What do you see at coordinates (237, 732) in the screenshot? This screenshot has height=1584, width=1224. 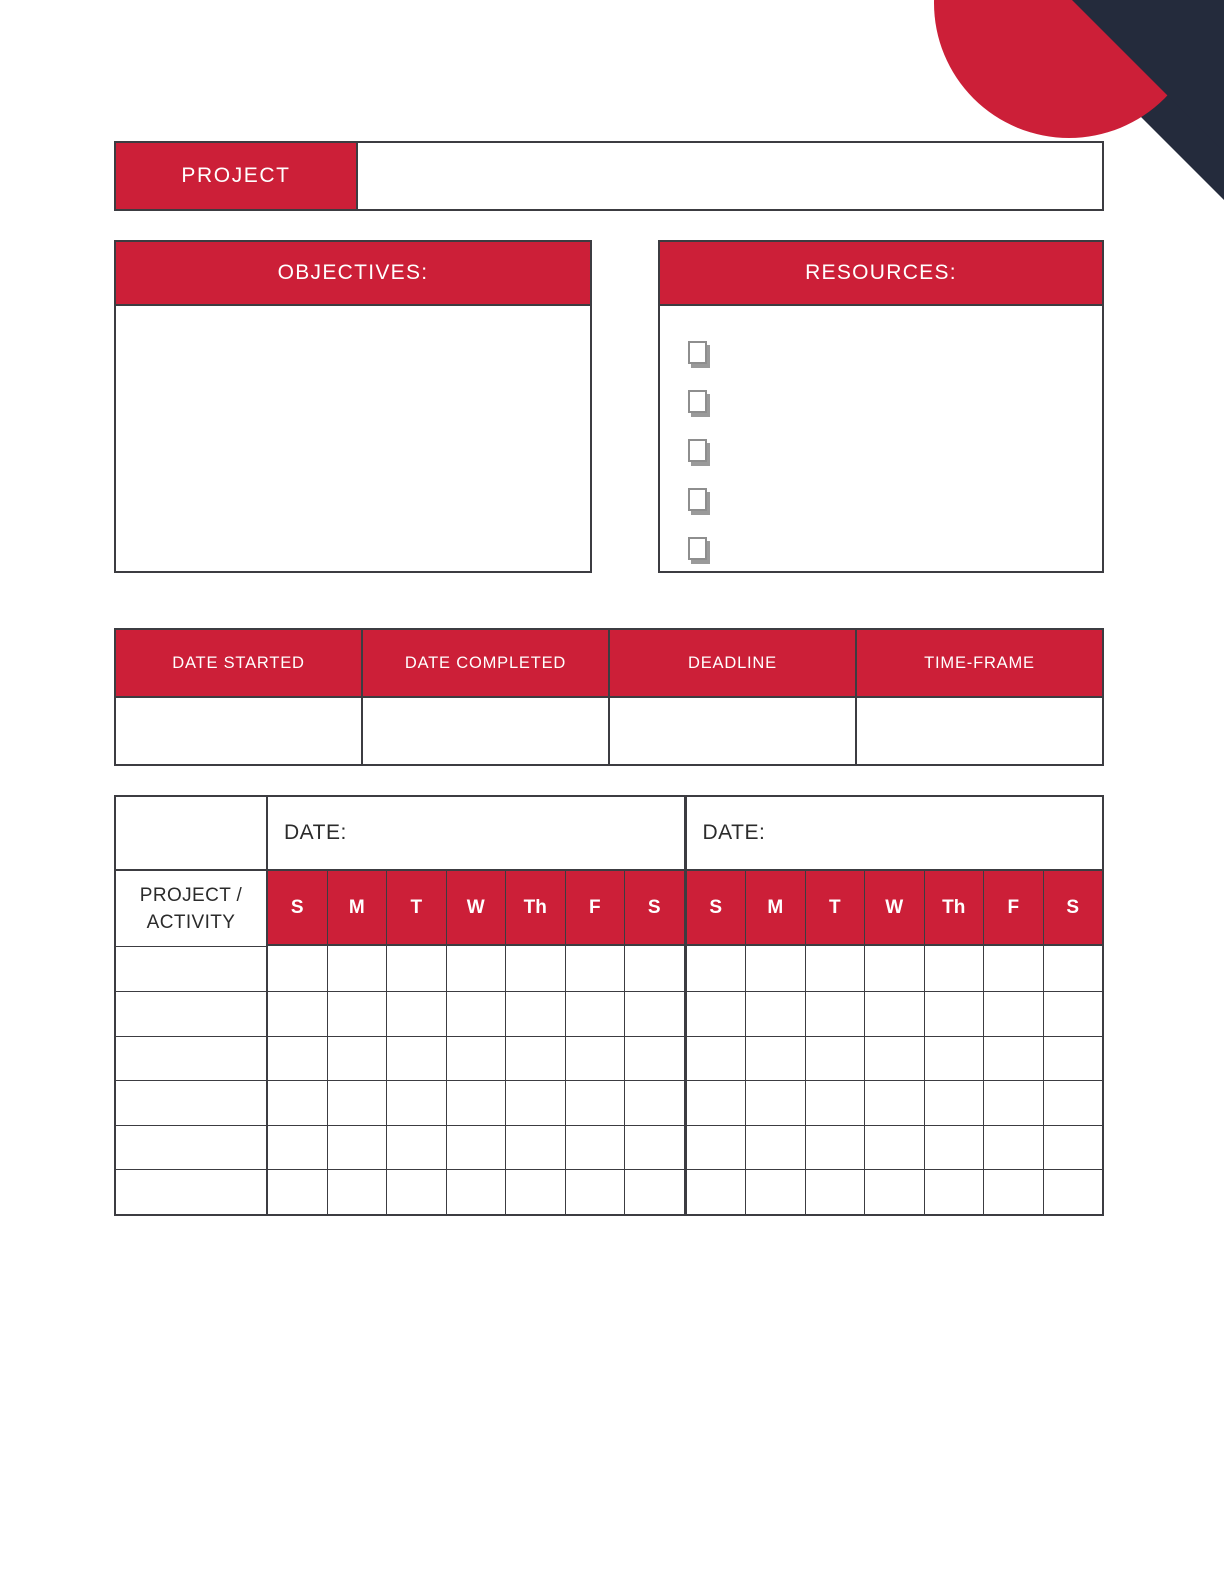 I see `date-started-input` at bounding box center [237, 732].